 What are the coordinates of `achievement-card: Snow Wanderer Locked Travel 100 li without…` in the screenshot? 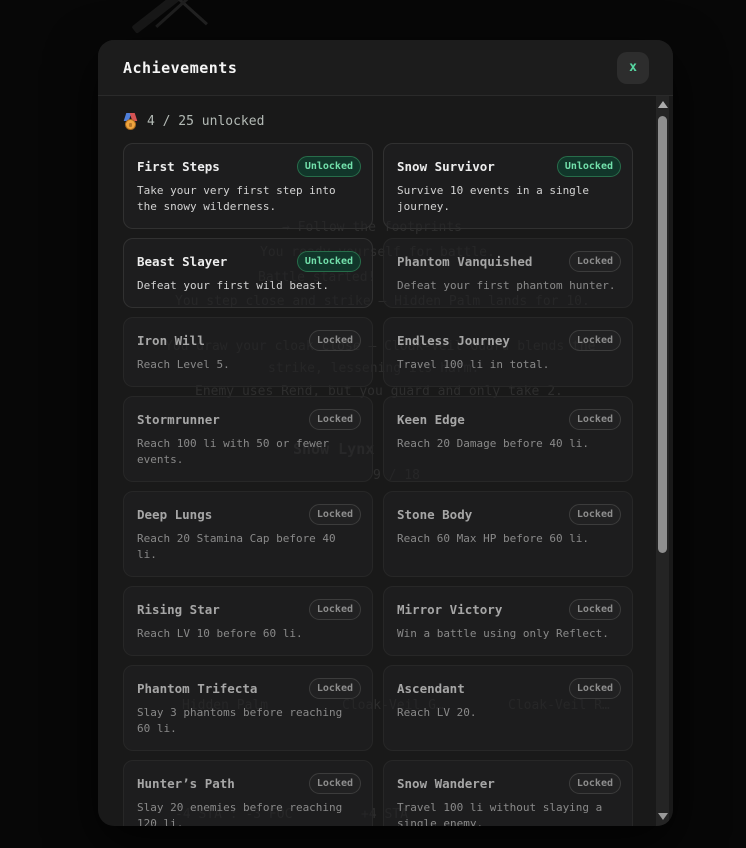 It's located at (508, 793).